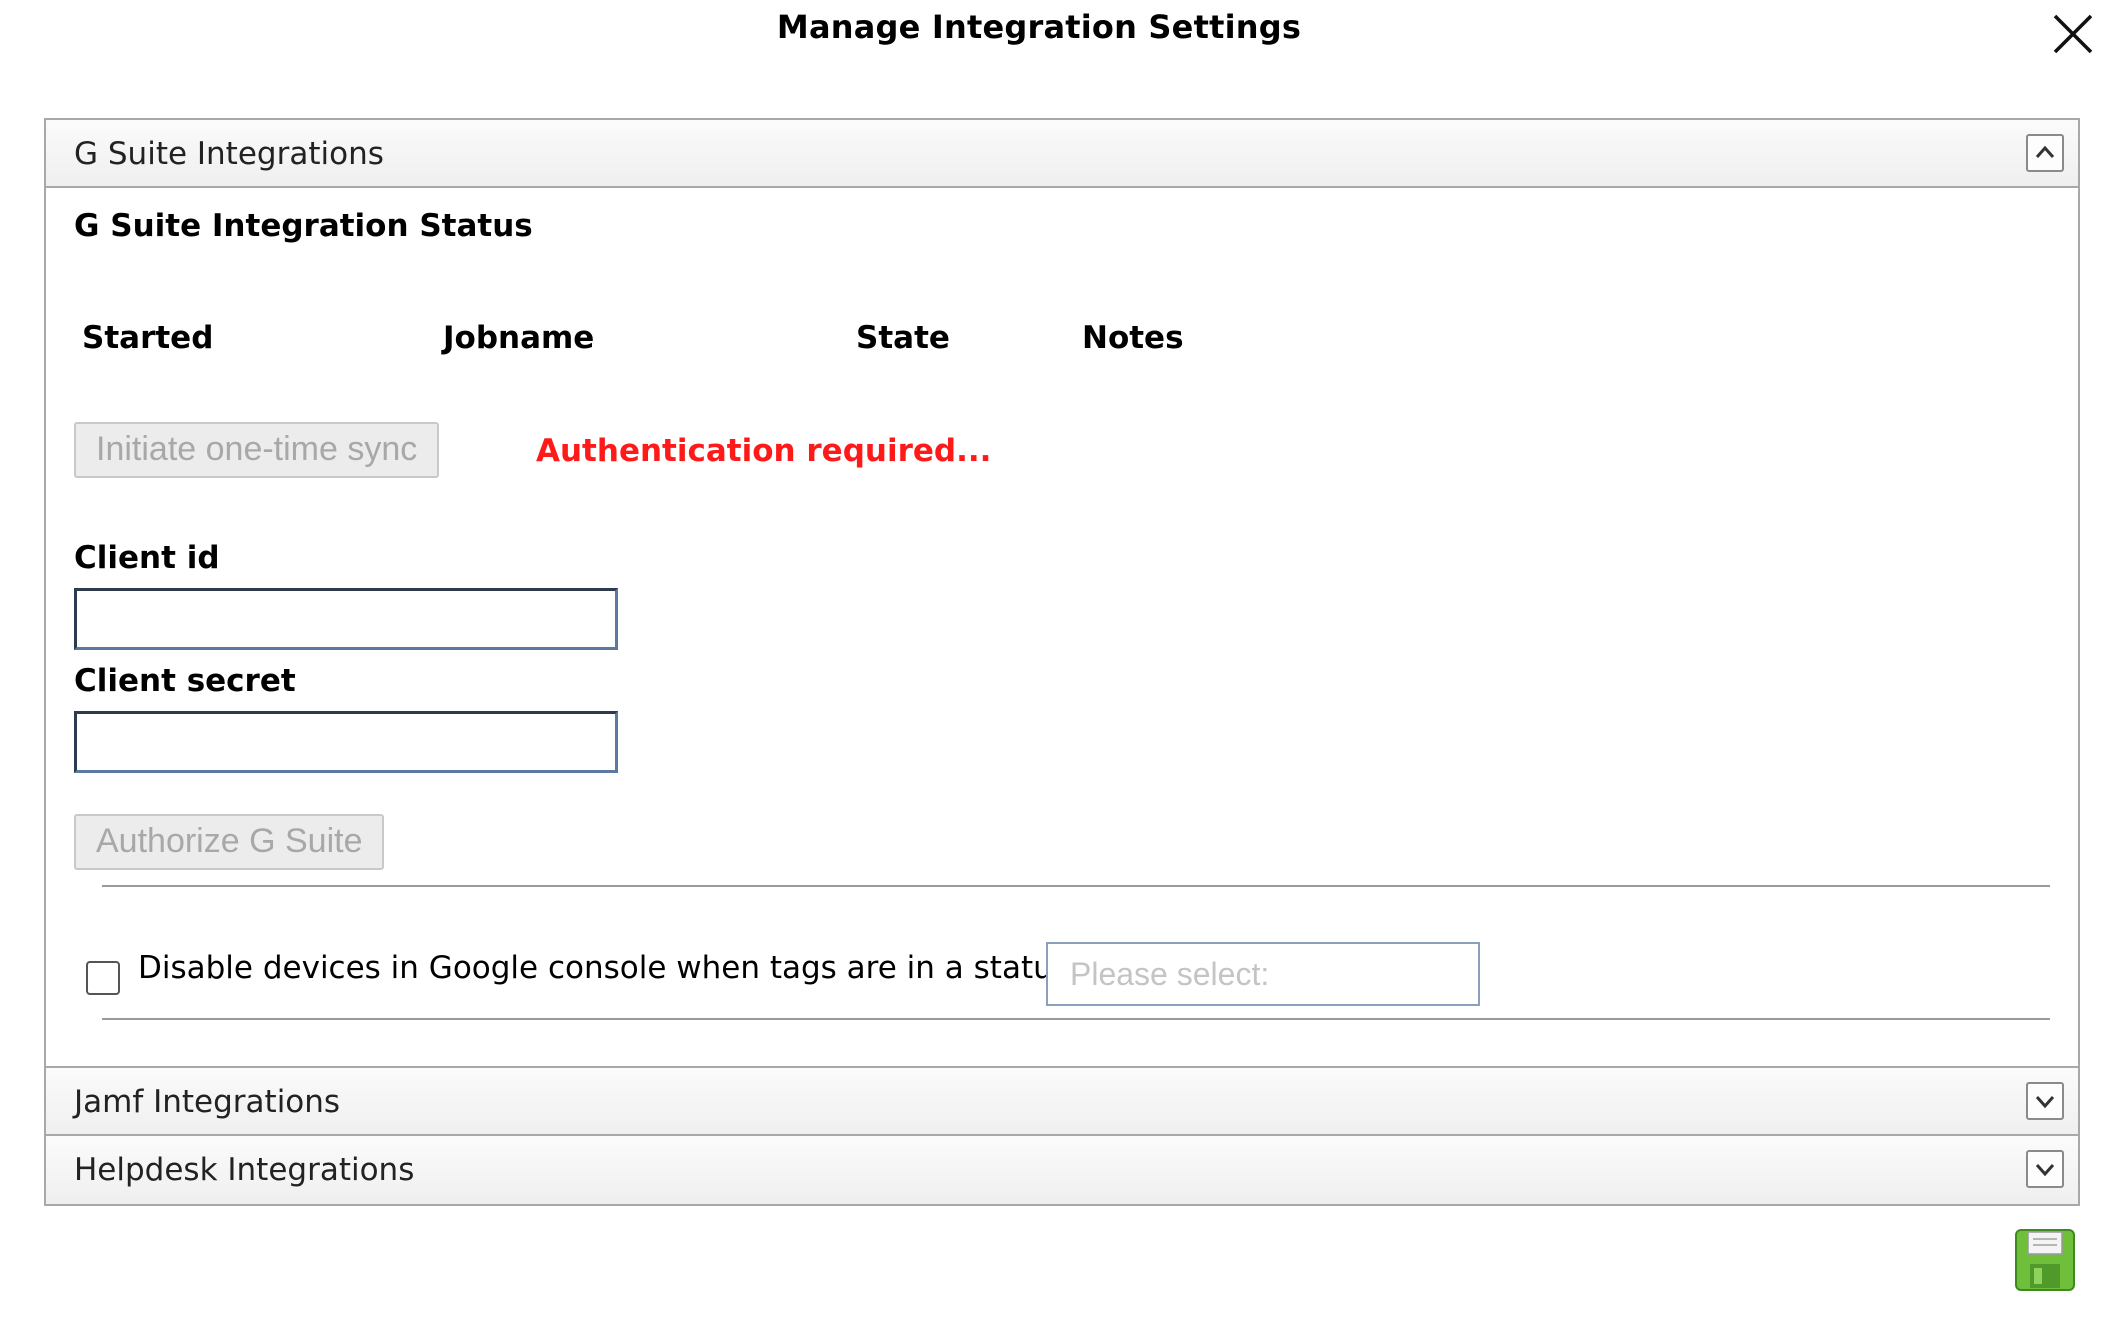 The height and width of the screenshot is (1318, 2116). What do you see at coordinates (346, 619) in the screenshot?
I see `client-id-field` at bounding box center [346, 619].